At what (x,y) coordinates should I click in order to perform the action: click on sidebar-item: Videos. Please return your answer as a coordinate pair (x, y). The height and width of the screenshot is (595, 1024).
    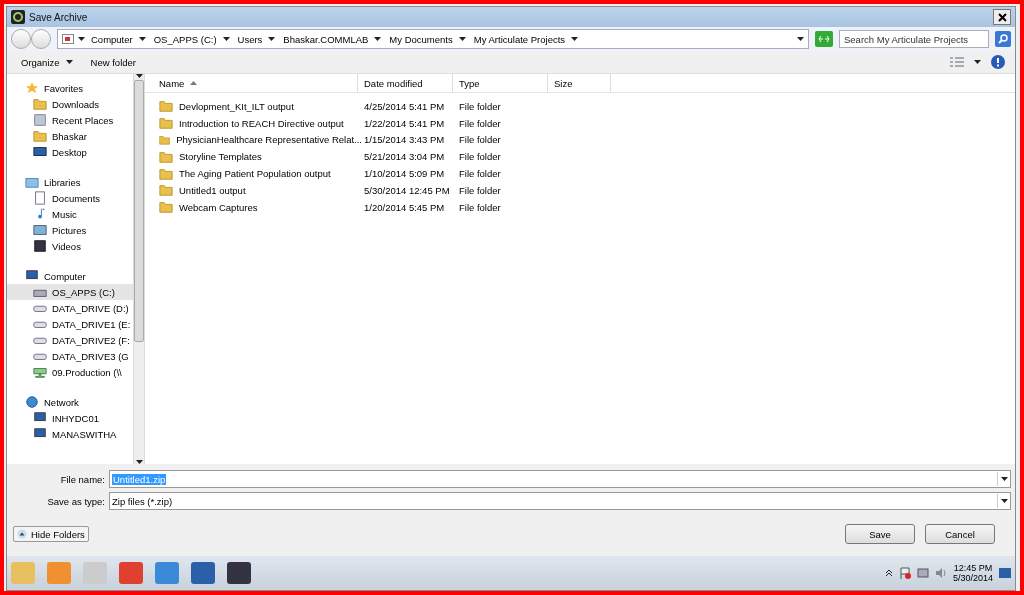
    Looking at the image, I should click on (70, 246).